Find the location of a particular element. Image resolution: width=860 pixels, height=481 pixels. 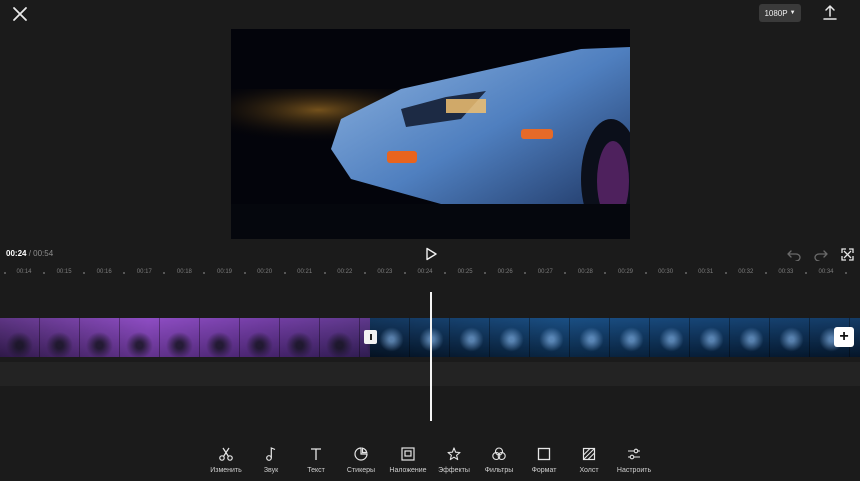

redo-icon is located at coordinates (821, 255).